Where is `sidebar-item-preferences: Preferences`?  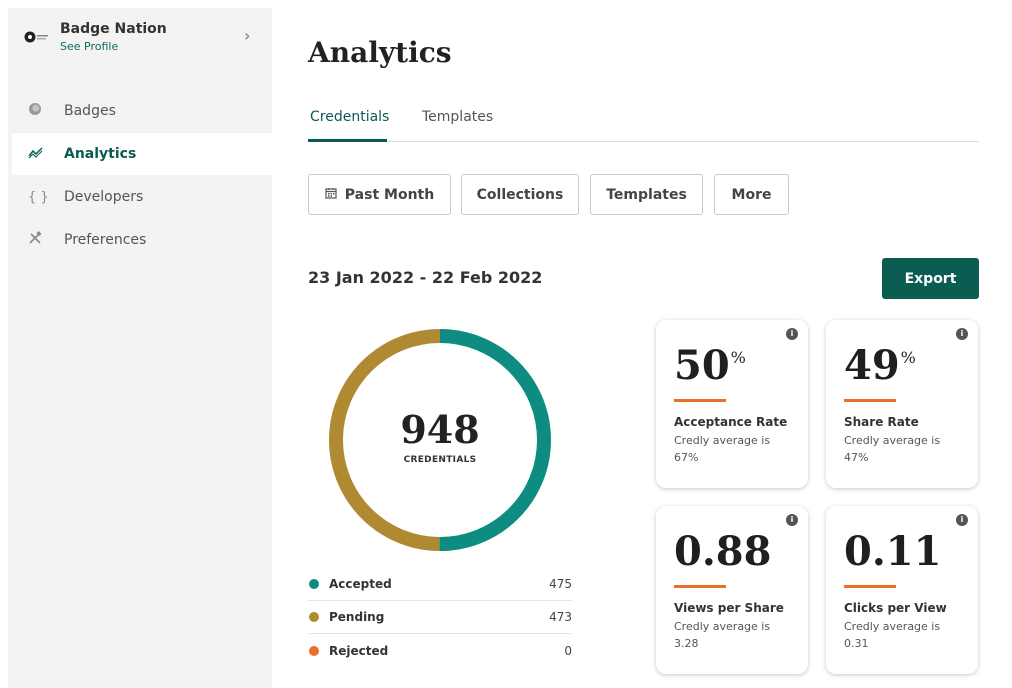 sidebar-item-preferences: Preferences is located at coordinates (142, 240).